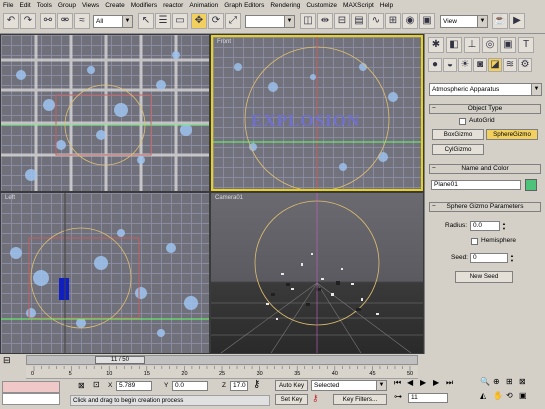 The width and height of the screenshot is (545, 409). I want to click on seed-field: 0, so click(489, 258).